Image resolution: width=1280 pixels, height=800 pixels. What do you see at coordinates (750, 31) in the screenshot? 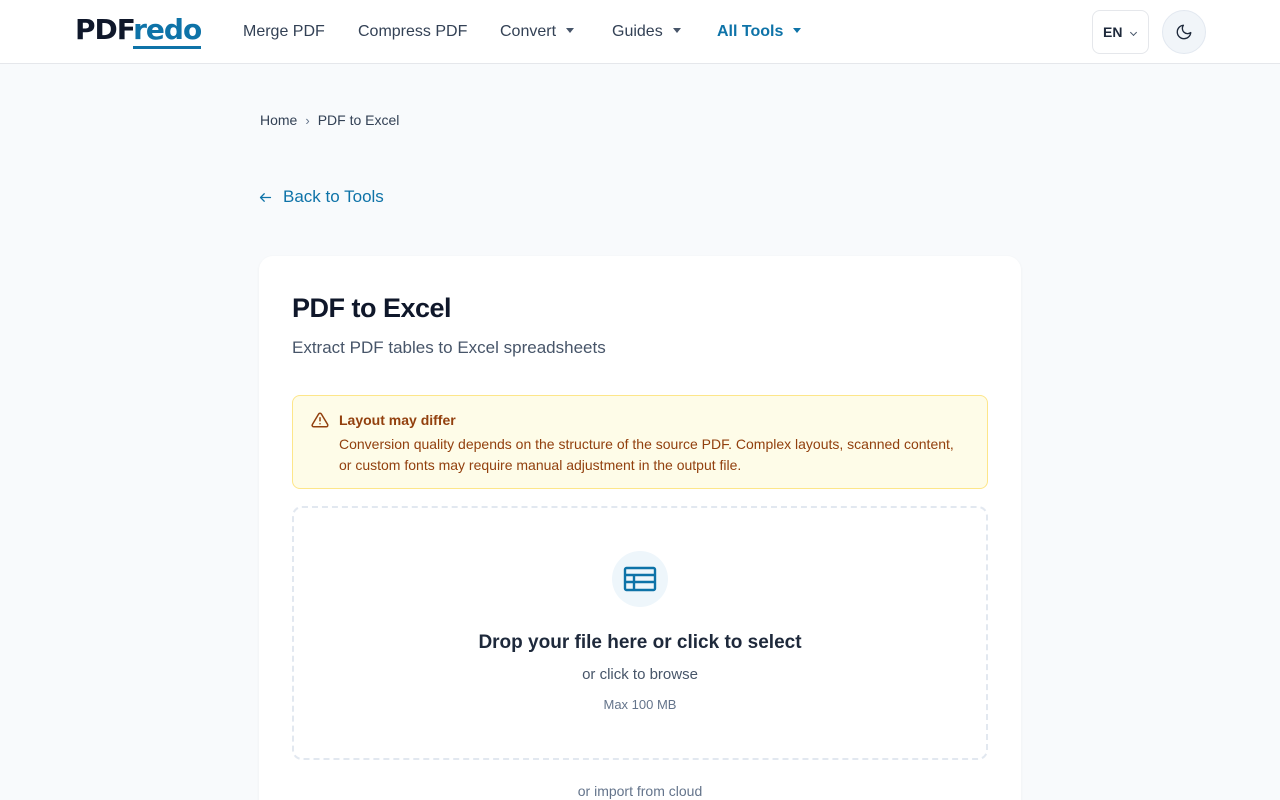
I see `nav-all-tools-label: All Tools` at bounding box center [750, 31].